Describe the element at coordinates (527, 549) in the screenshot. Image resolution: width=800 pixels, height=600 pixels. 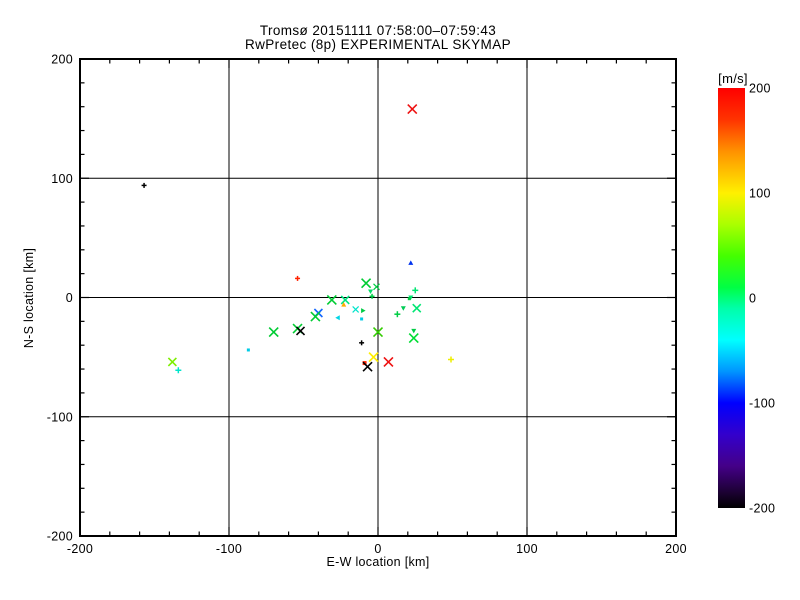
I see `x-tick-label: 100` at that location.